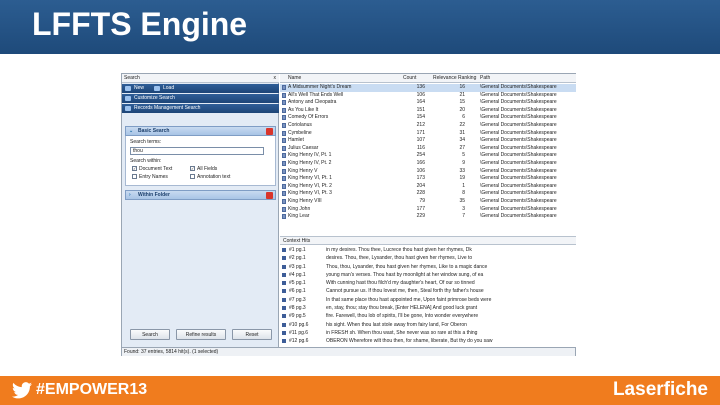 This screenshot has width=720, height=405. Describe the element at coordinates (134, 176) in the screenshot. I see `entry-names-checkbox` at that location.